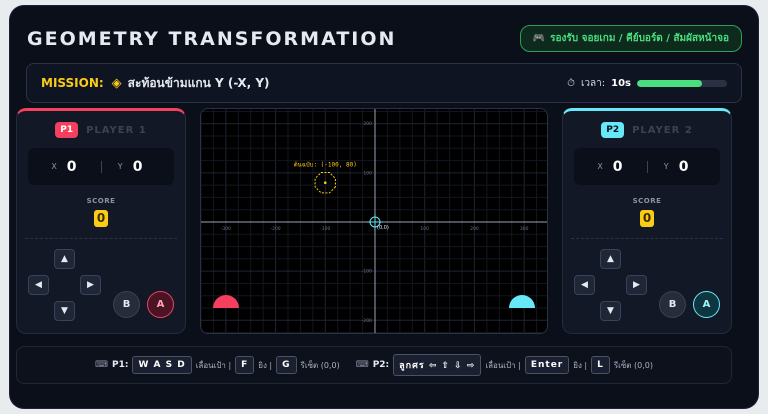  Describe the element at coordinates (162, 365) in the screenshot. I see `p1-move-key: W A S D` at that location.